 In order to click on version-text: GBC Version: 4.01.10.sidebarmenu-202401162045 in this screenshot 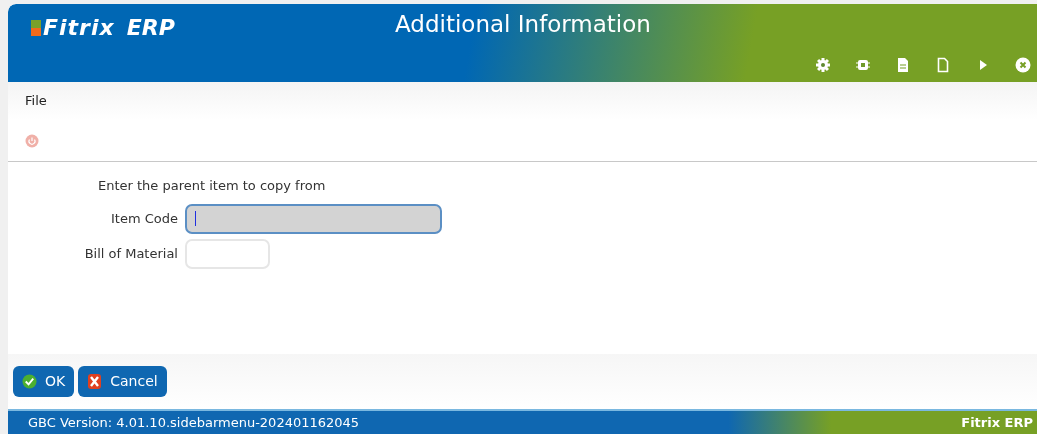, I will do `click(194, 422)`.